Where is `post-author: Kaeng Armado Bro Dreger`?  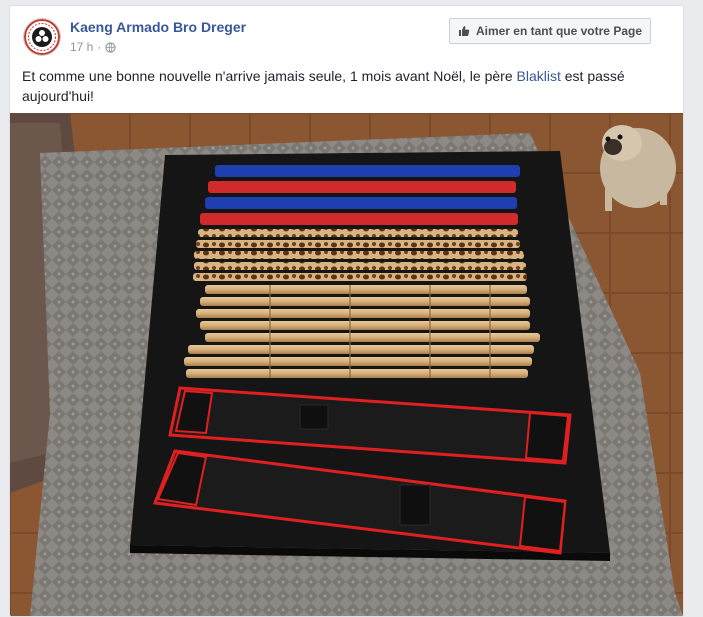 post-author: Kaeng Armado Bro Dreger is located at coordinates (158, 27).